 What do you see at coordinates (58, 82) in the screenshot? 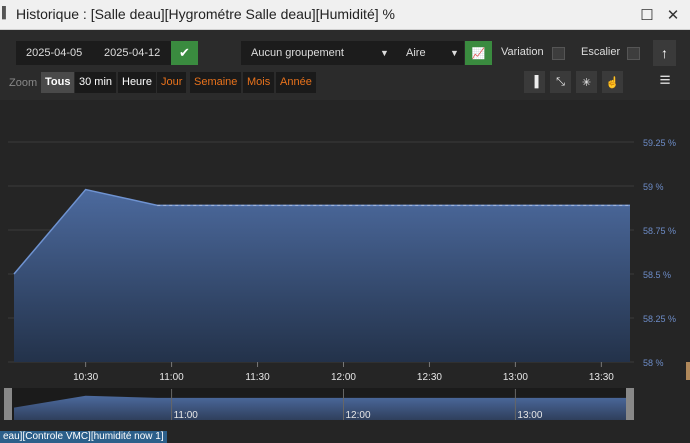
I see `zoom-all-button: Tous` at bounding box center [58, 82].